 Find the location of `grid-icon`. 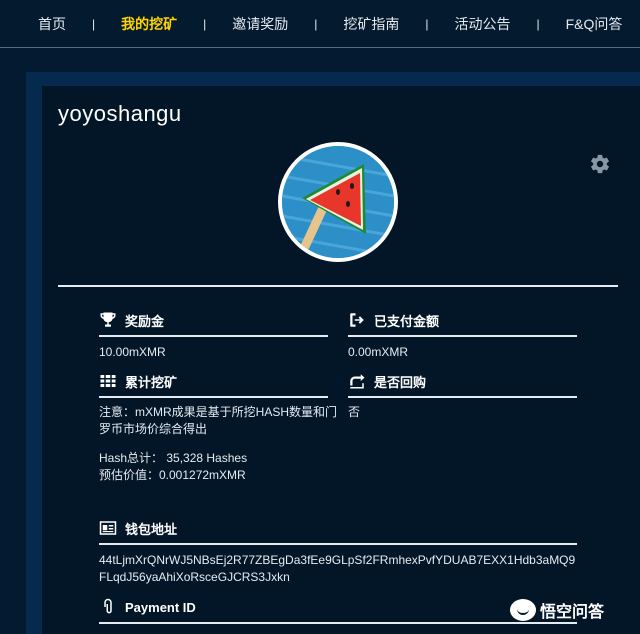

grid-icon is located at coordinates (108, 381).